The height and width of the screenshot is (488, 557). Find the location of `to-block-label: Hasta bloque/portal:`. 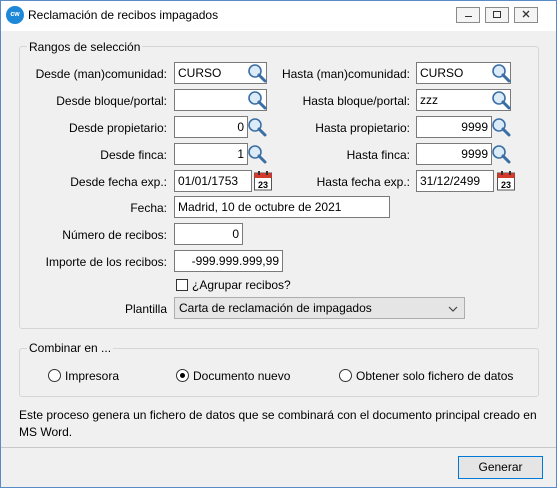

to-block-label: Hasta bloque/portal: is located at coordinates (356, 101).